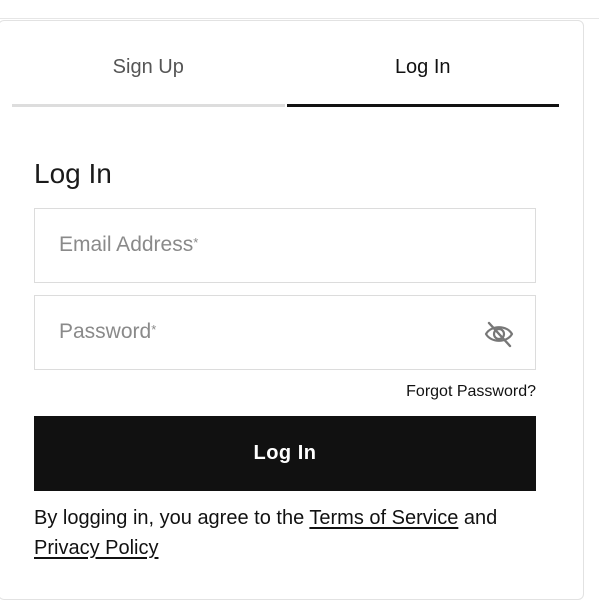 The height and width of the screenshot is (600, 599). What do you see at coordinates (73, 173) in the screenshot?
I see `page-title: Log In` at bounding box center [73, 173].